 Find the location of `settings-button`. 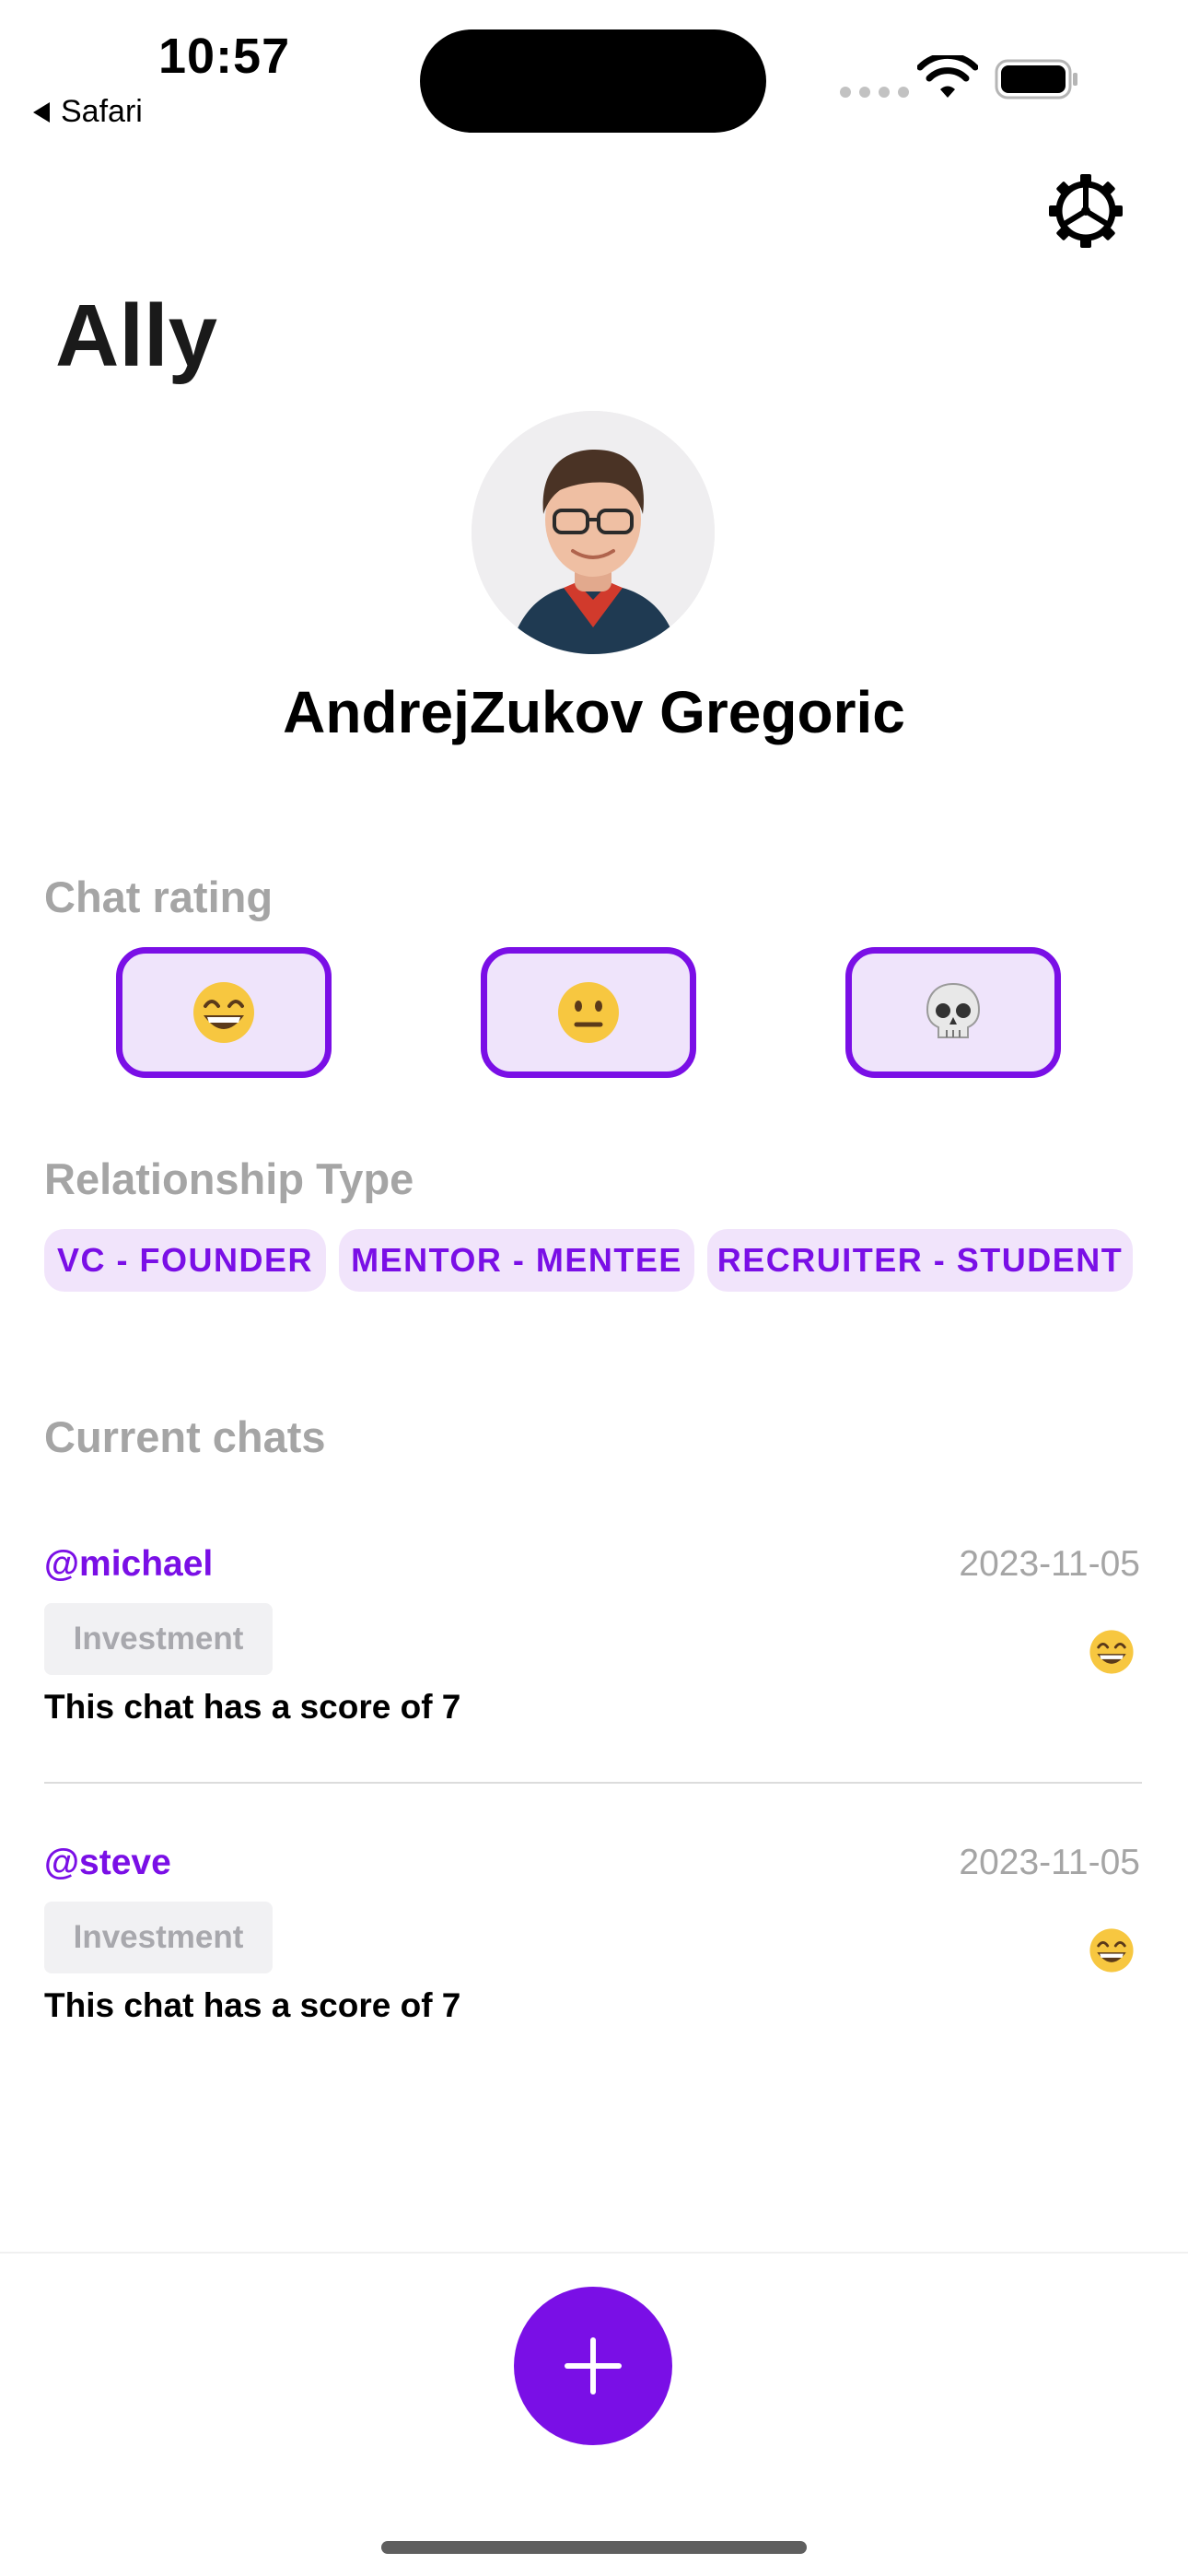

settings-button is located at coordinates (1086, 211).